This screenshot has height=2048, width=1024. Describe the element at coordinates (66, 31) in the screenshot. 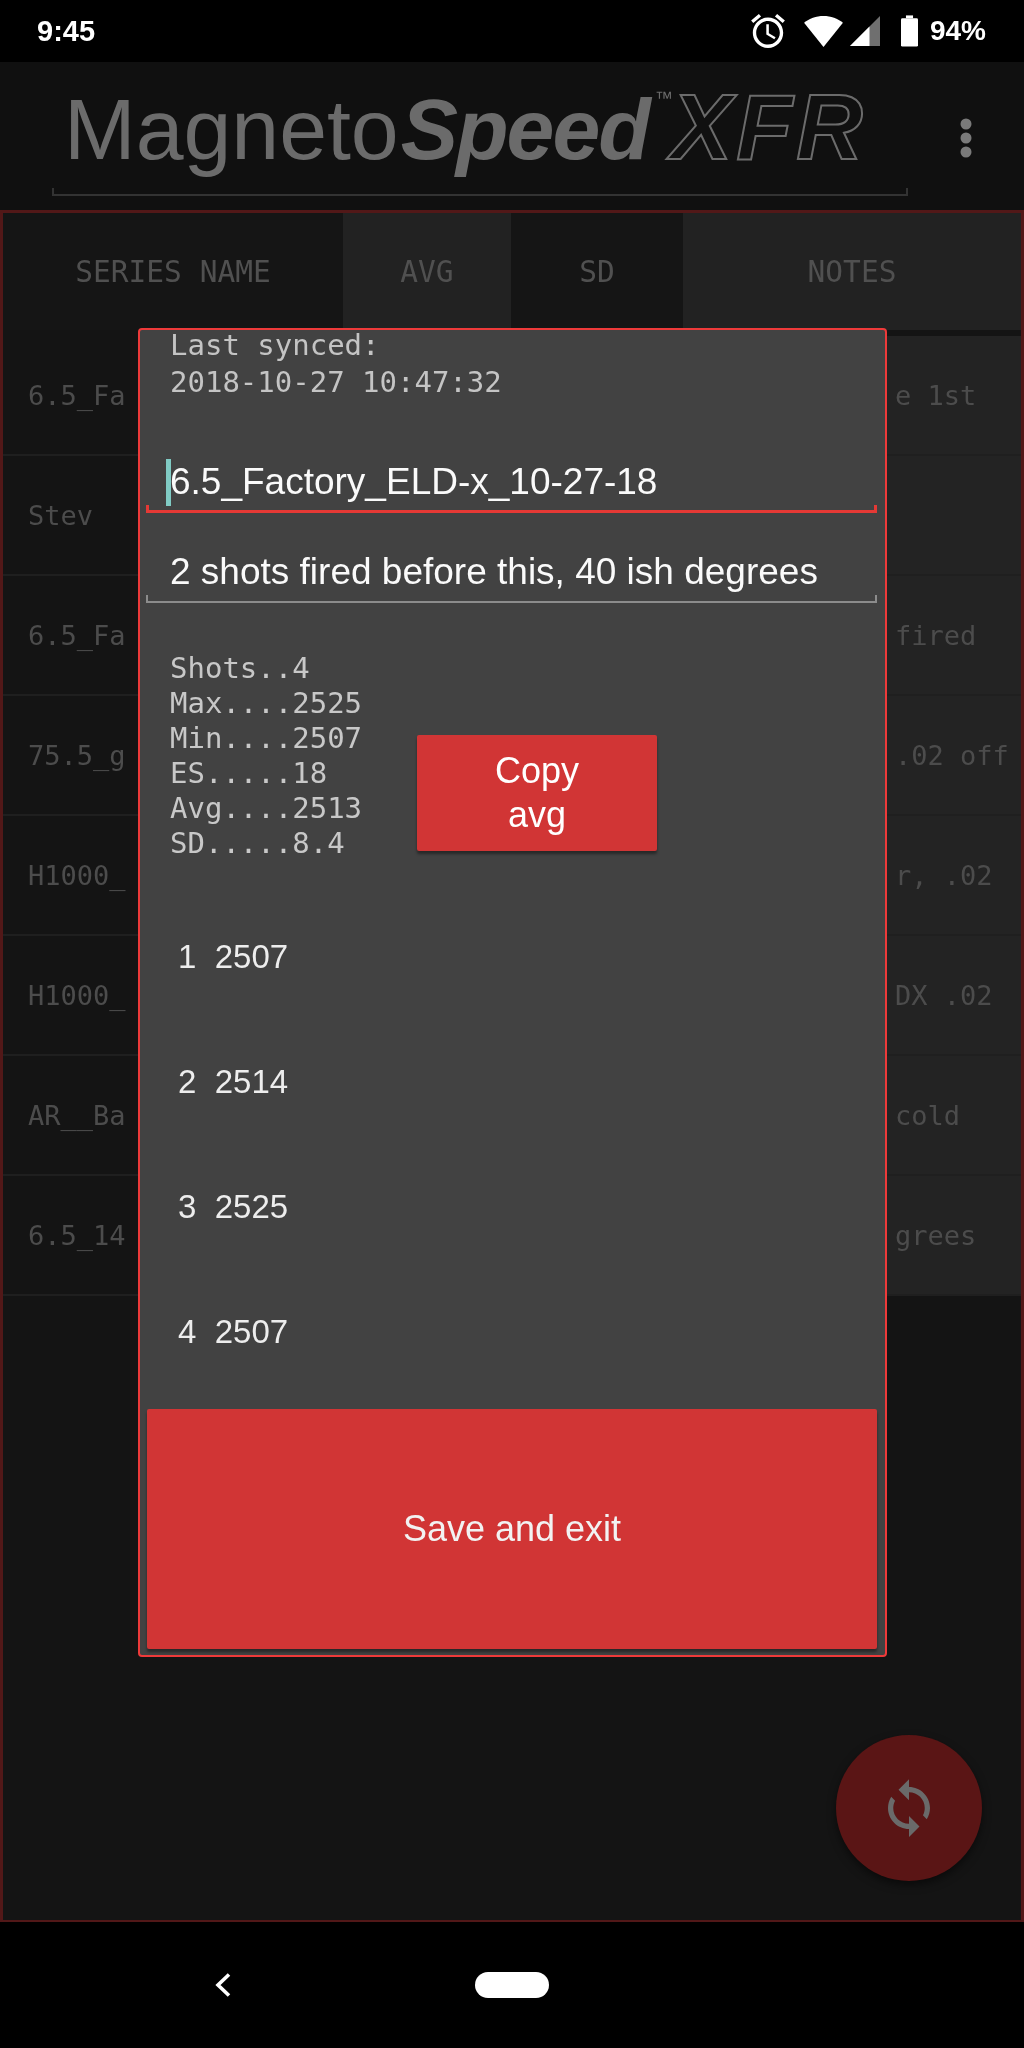

I see `status-time: 9:45` at that location.